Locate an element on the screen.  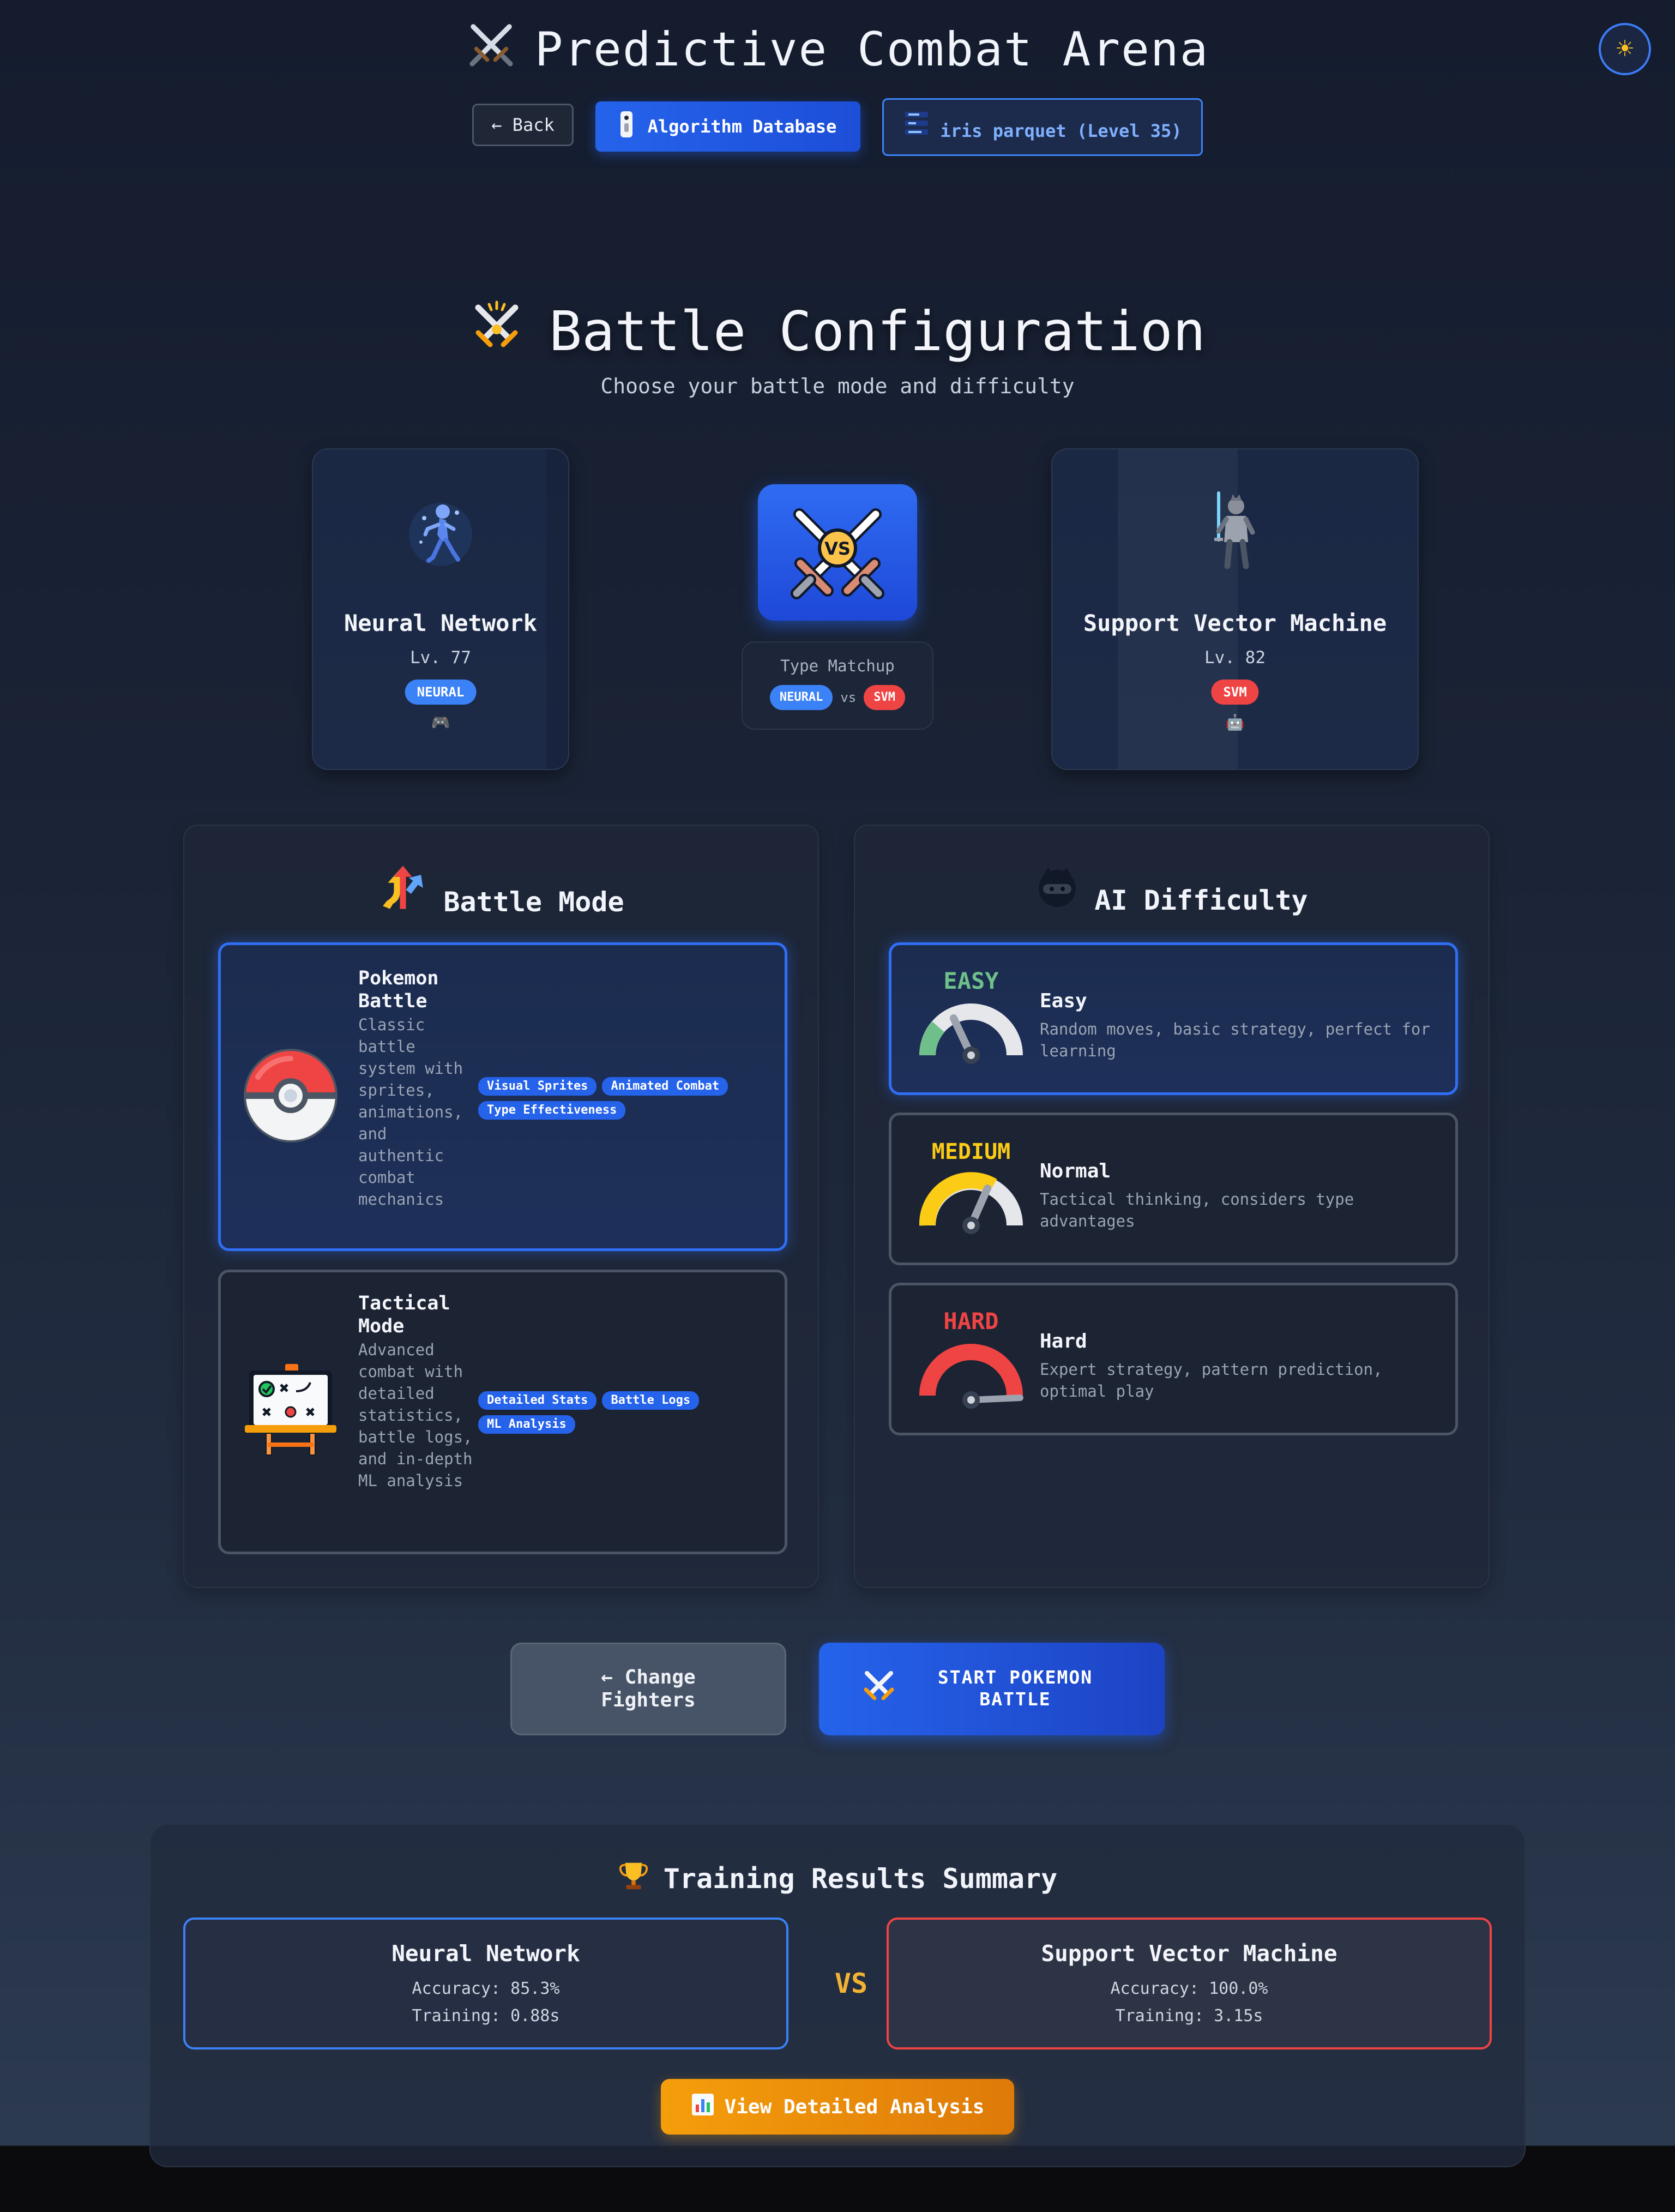
split-arrow-icon is located at coordinates (403, 891).